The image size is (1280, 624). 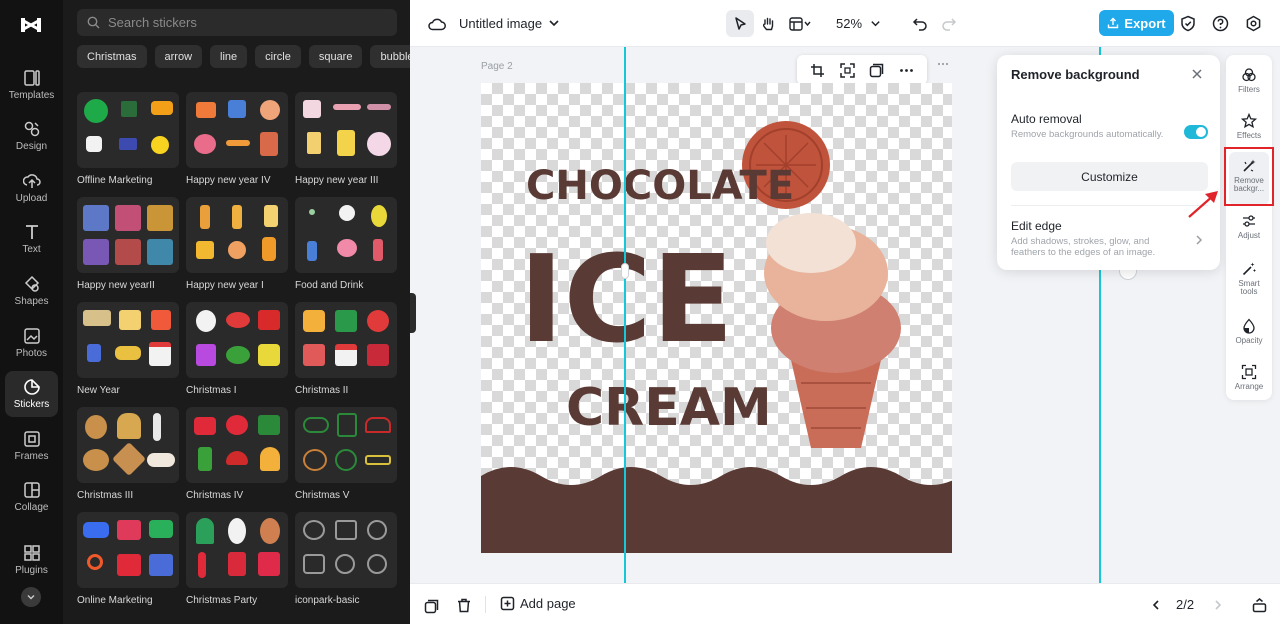 I want to click on rail-item-collage: Collage, so click(x=31, y=497).